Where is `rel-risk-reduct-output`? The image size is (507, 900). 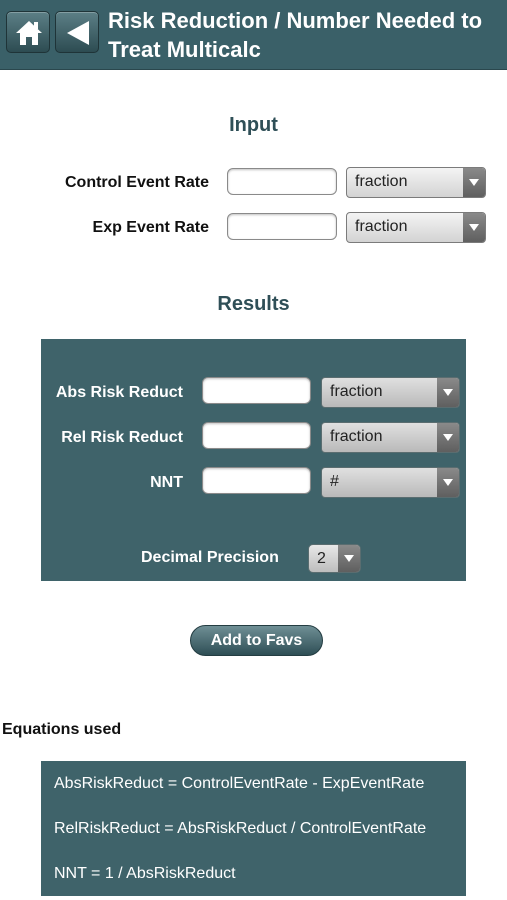
rel-risk-reduct-output is located at coordinates (256, 435).